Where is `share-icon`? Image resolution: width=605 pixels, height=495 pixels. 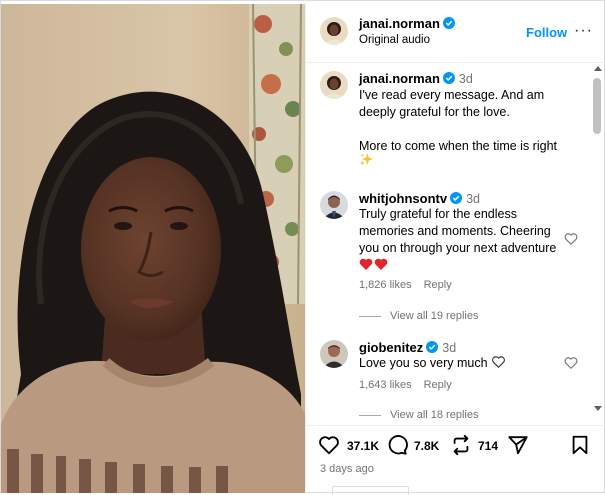
share-icon is located at coordinates (518, 445).